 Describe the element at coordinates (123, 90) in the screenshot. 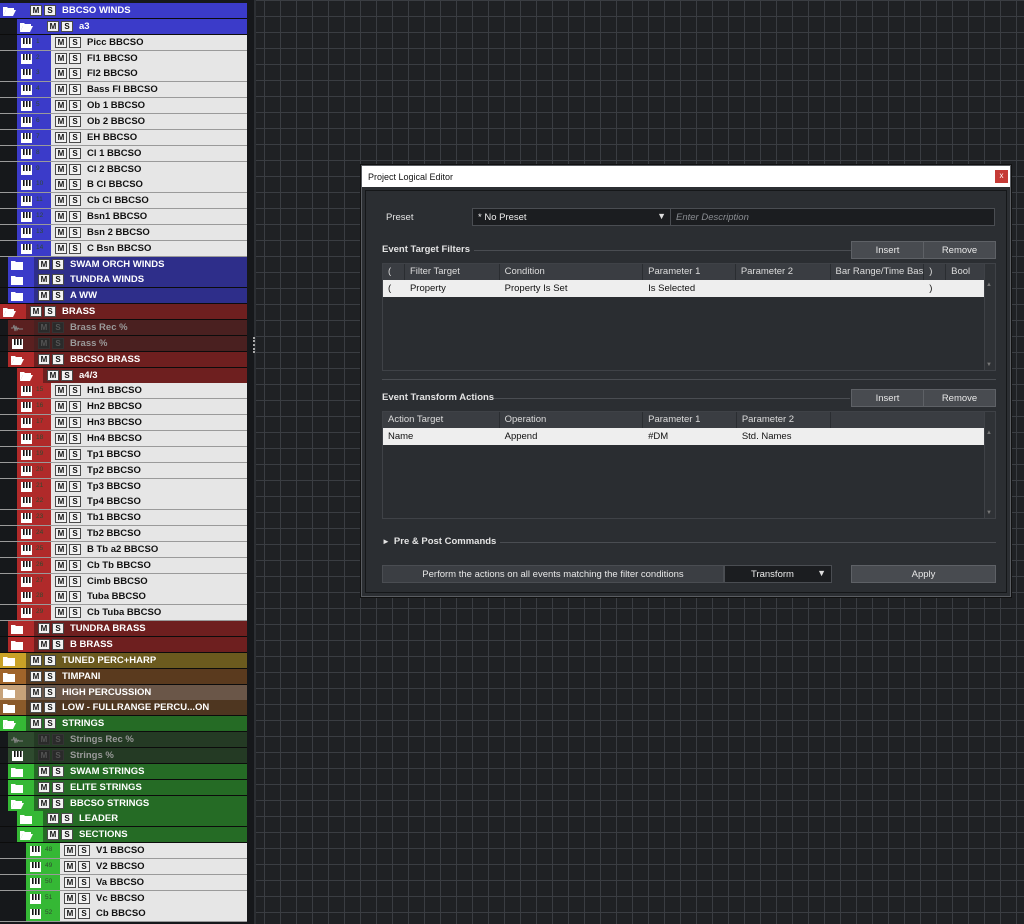

I see `track-row: 4 M S Bass Fl BBCSO` at that location.